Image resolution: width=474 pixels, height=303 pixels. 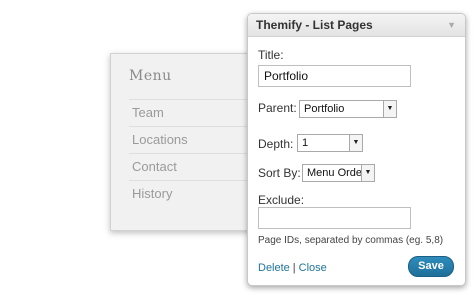 What do you see at coordinates (277, 108) in the screenshot?
I see `parent-label: Parent:` at bounding box center [277, 108].